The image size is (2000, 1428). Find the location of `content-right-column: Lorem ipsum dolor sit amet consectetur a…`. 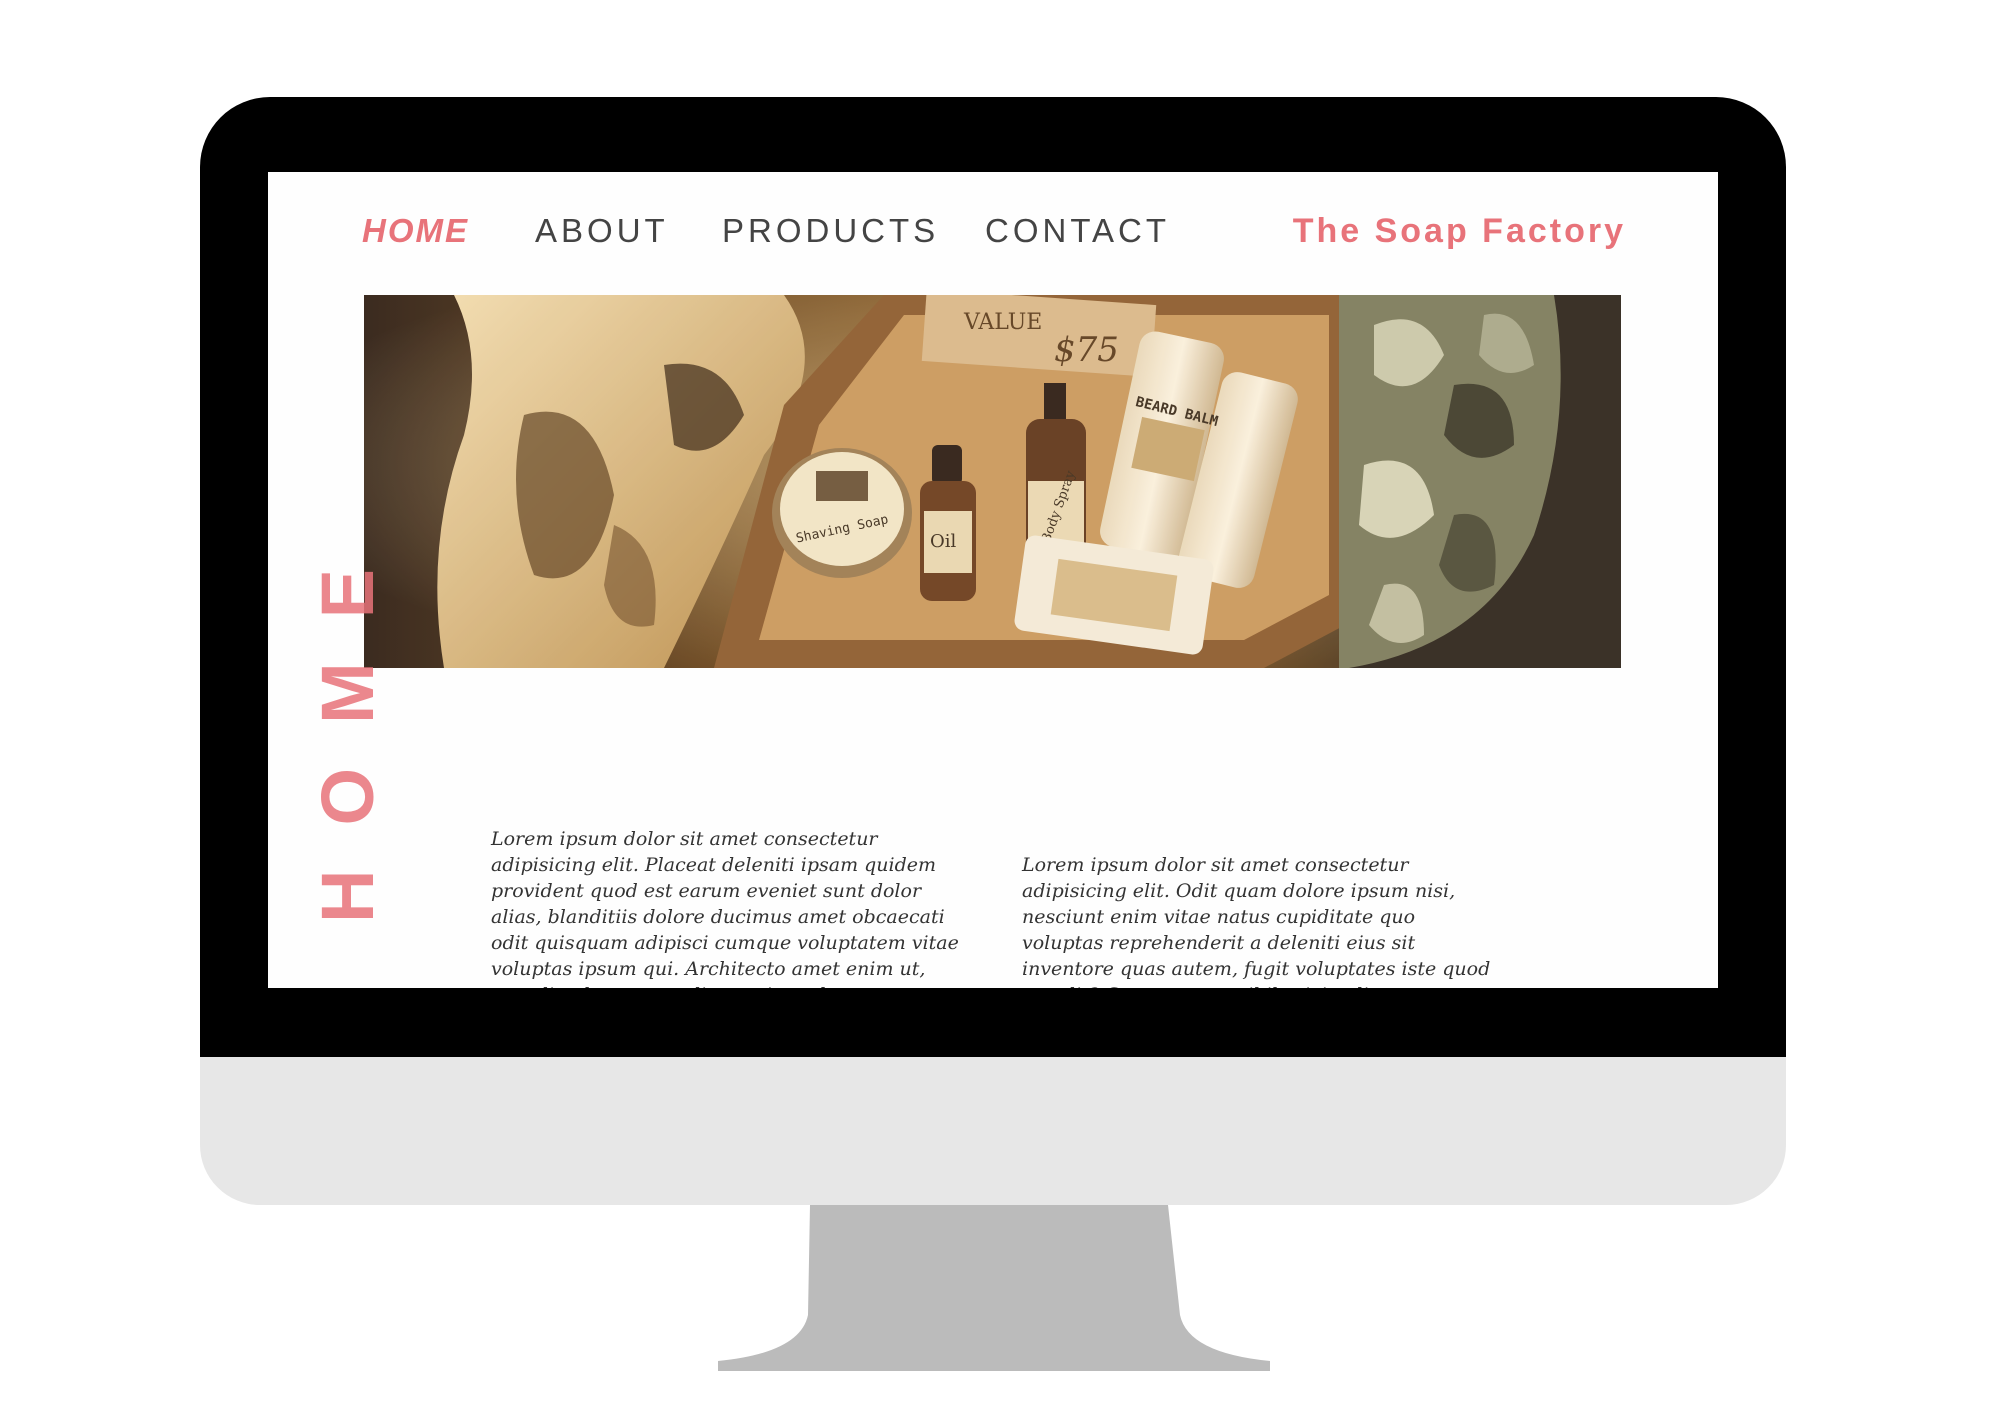

content-right-column: Lorem ipsum dolor sit amet consectetur a… is located at coordinates (1256, 921).